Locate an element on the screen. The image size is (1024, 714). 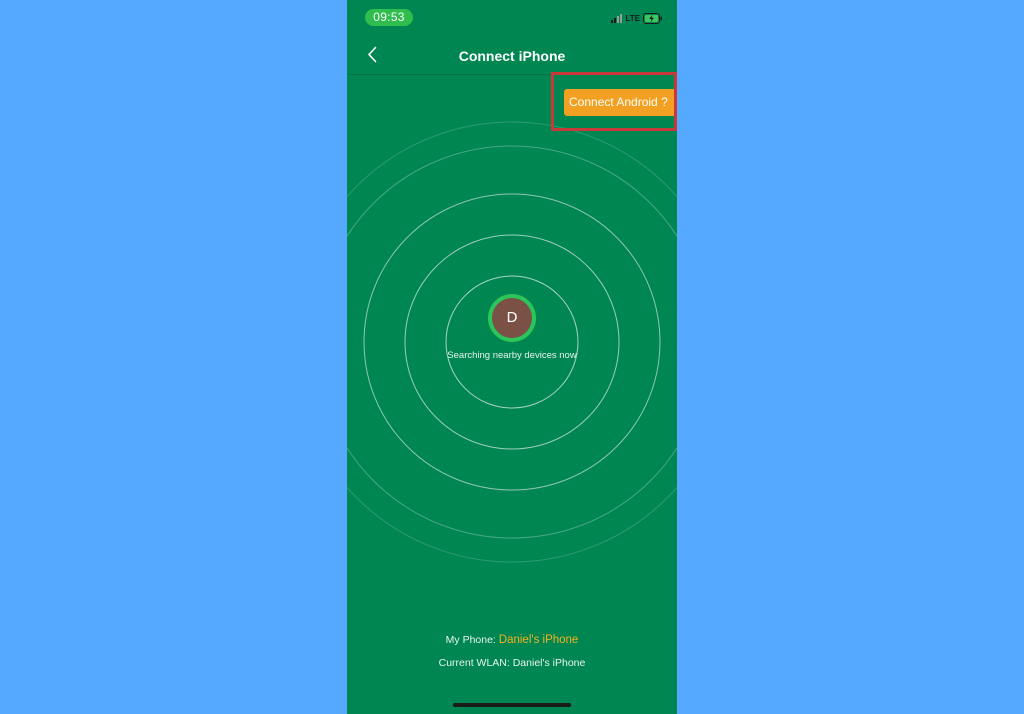
connect-android-button: Connect Android ? is located at coordinates (620, 102).